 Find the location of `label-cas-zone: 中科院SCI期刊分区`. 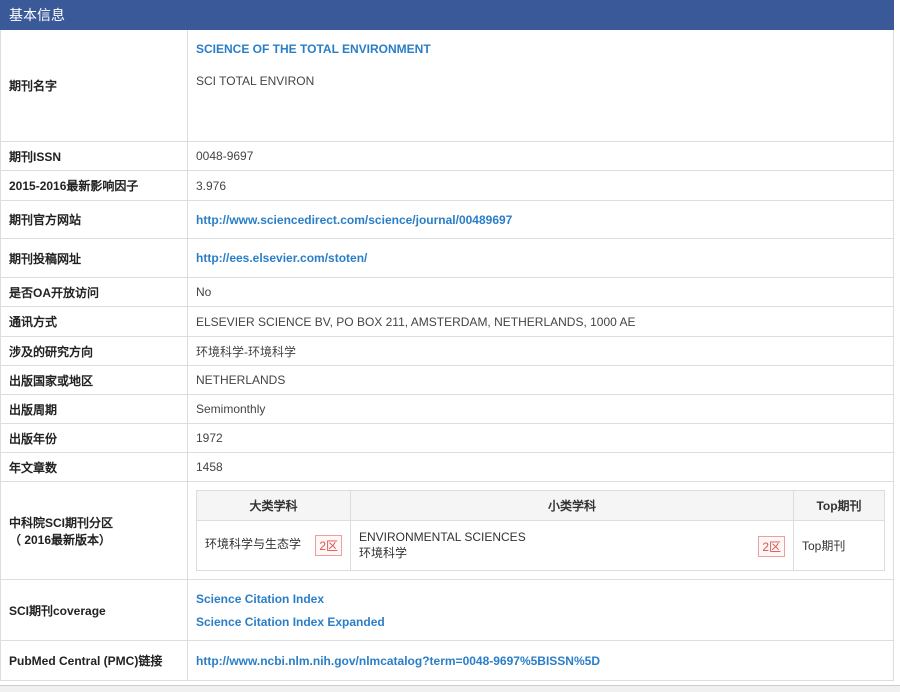

label-cas-zone: 中科院SCI期刊分区 is located at coordinates (61, 522).